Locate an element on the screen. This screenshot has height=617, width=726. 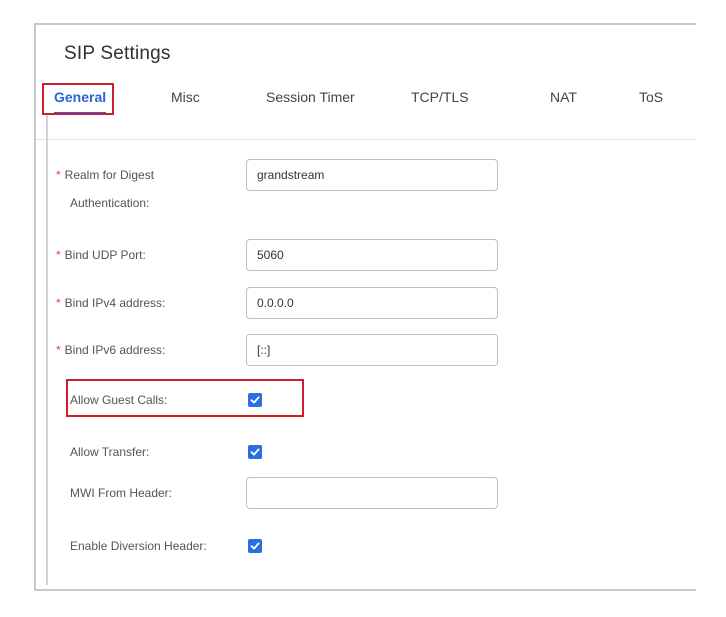
realm-label-text: Realm for Digest is located at coordinates (109, 175).